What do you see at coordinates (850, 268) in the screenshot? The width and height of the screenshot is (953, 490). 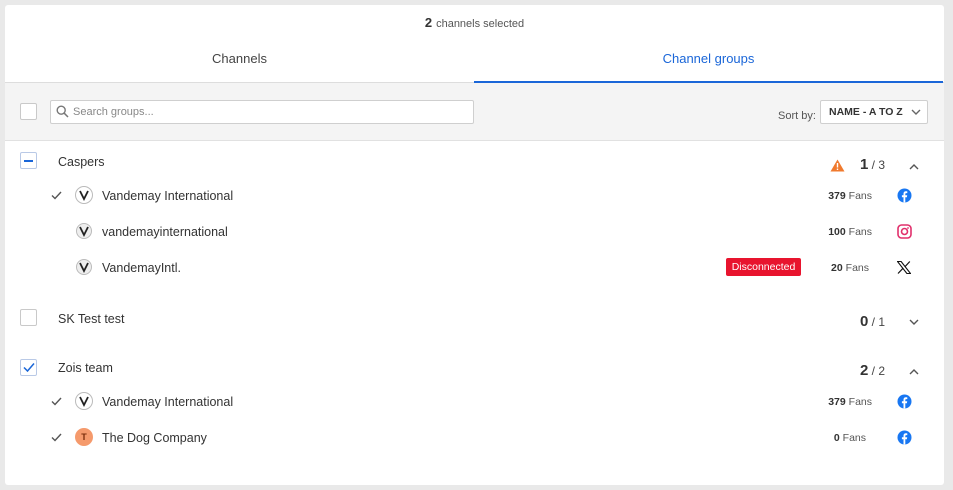 I see `fans-count: 20 Fans` at bounding box center [850, 268].